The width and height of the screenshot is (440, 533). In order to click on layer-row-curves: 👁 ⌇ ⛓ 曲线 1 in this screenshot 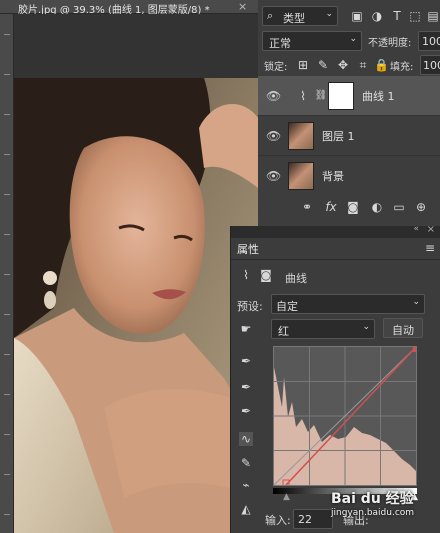, I will do `click(349, 96)`.